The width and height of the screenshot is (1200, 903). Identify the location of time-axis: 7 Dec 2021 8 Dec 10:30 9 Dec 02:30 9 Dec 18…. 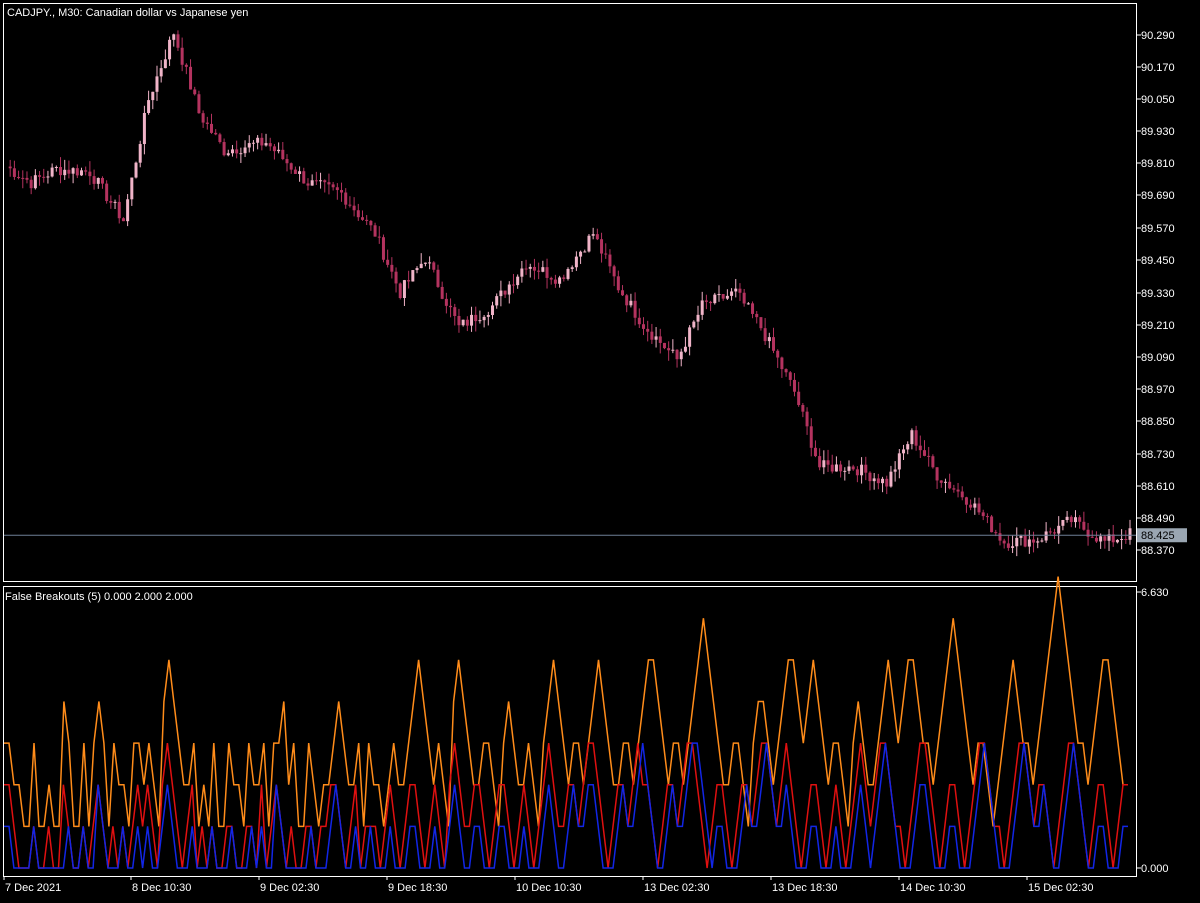
(548, 885).